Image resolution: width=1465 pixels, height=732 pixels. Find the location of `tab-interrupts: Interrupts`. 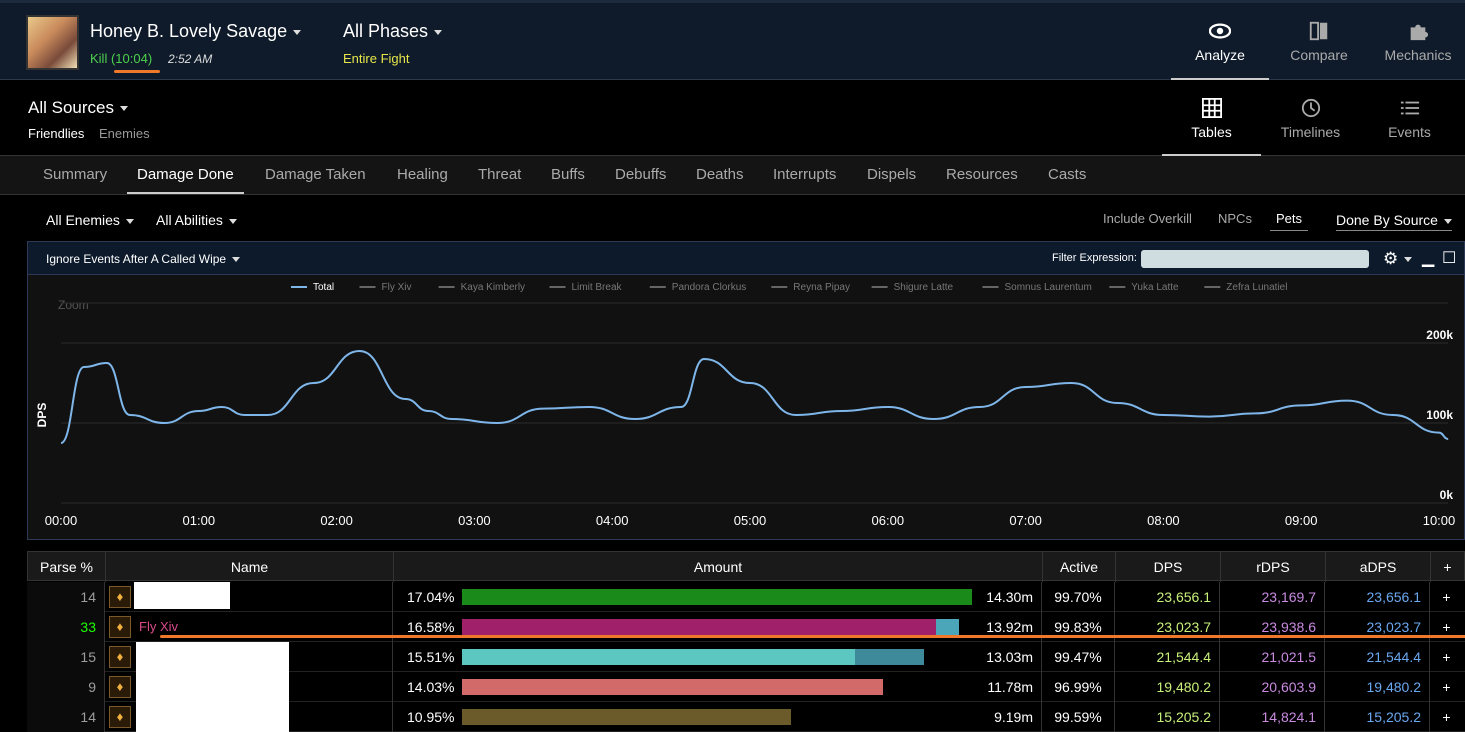

tab-interrupts: Interrupts is located at coordinates (804, 175).